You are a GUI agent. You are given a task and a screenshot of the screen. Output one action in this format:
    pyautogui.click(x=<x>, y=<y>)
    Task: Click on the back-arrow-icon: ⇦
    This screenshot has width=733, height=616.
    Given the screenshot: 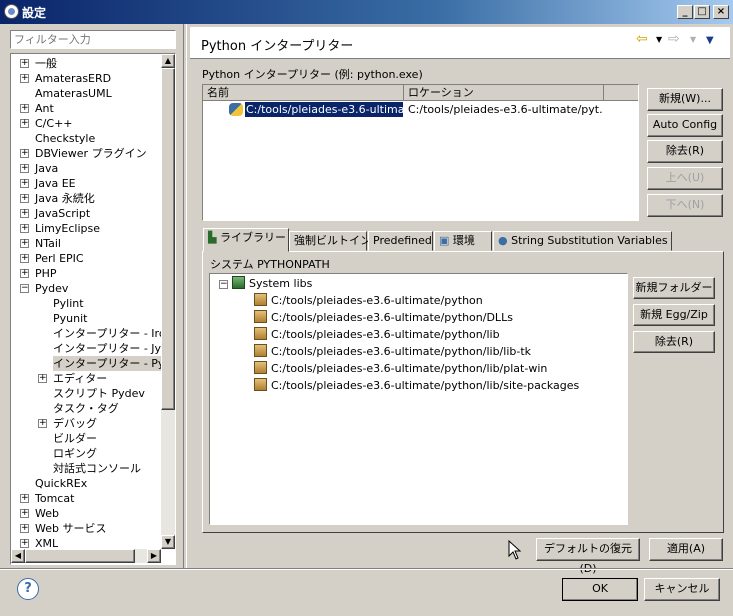 What is the action you would take?
    pyautogui.click(x=642, y=39)
    